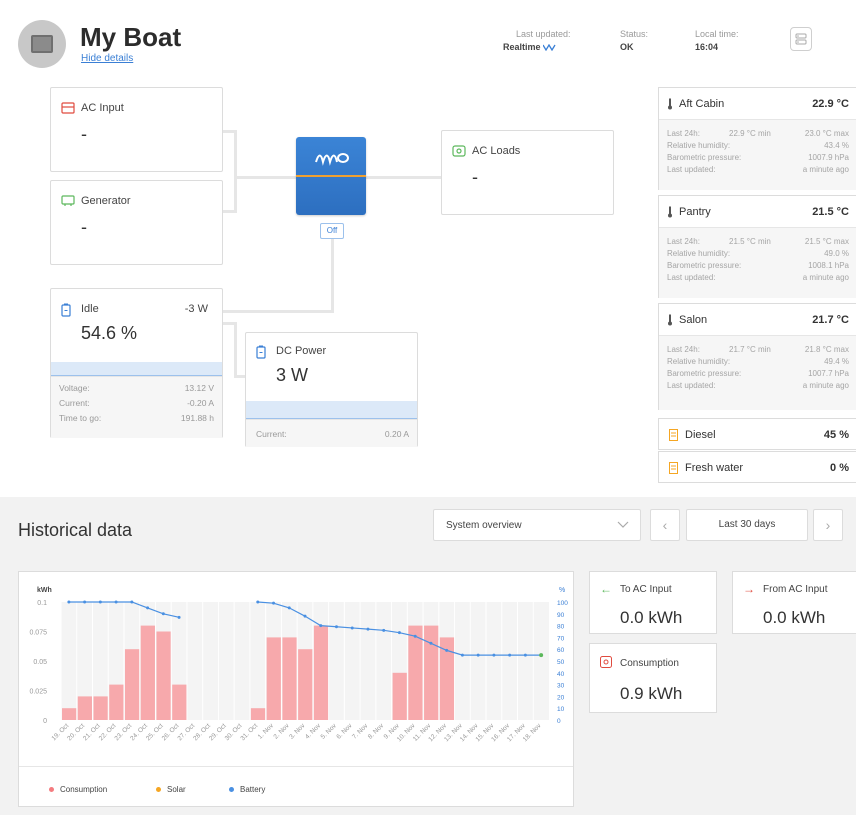 Image resolution: width=856 pixels, height=815 pixels. I want to click on range-select: Last 30 days, so click(747, 525).